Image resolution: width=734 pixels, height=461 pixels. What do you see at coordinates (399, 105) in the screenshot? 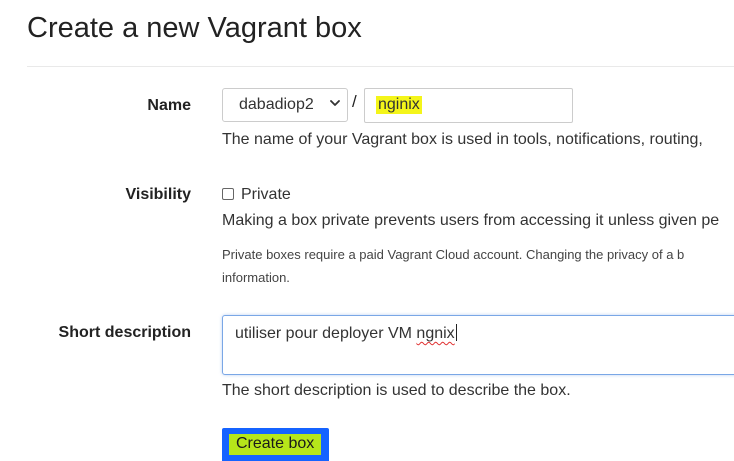
I see `box-name-value: nginix` at bounding box center [399, 105].